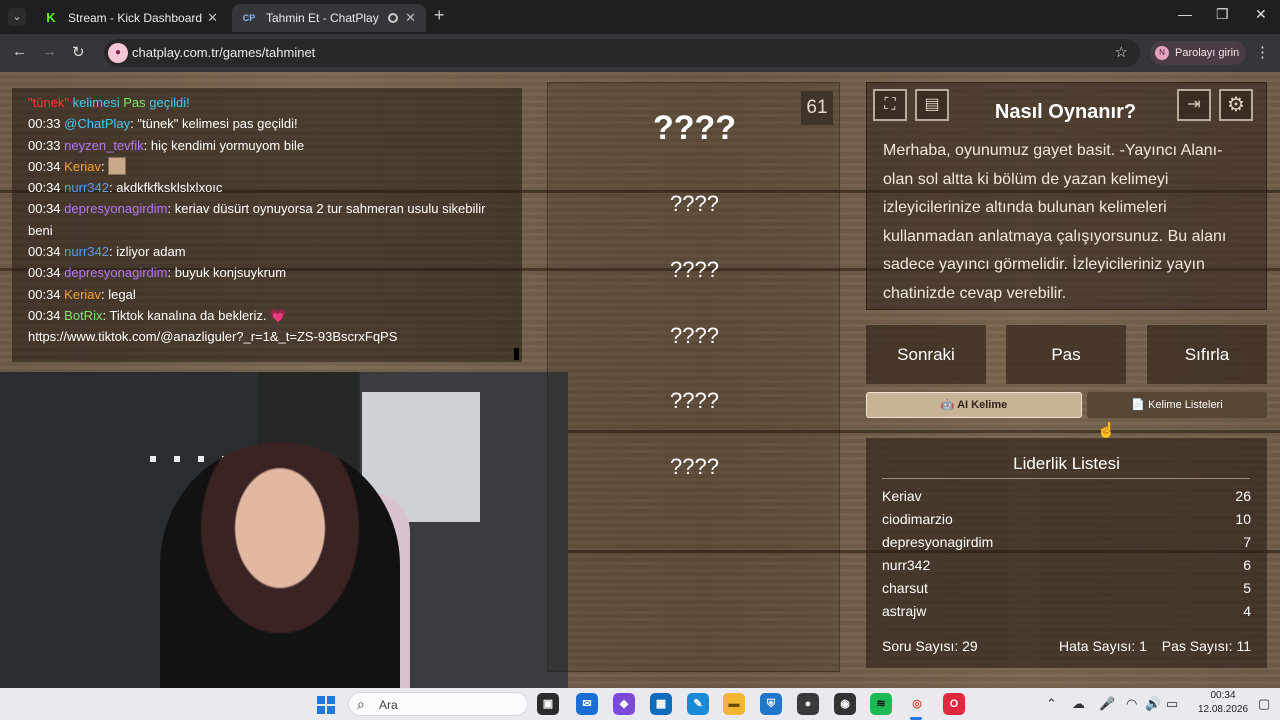 This screenshot has width=1280, height=720. I want to click on obs-icon: ◉, so click(845, 704).